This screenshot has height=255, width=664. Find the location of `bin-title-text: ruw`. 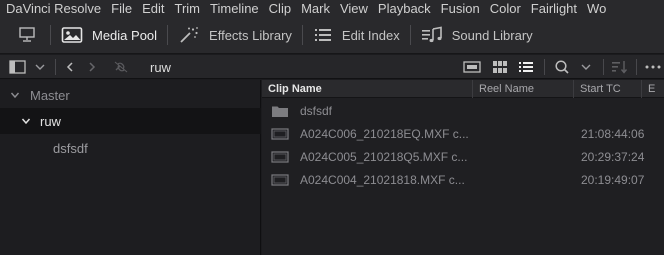

bin-title-text: ruw is located at coordinates (160, 67).